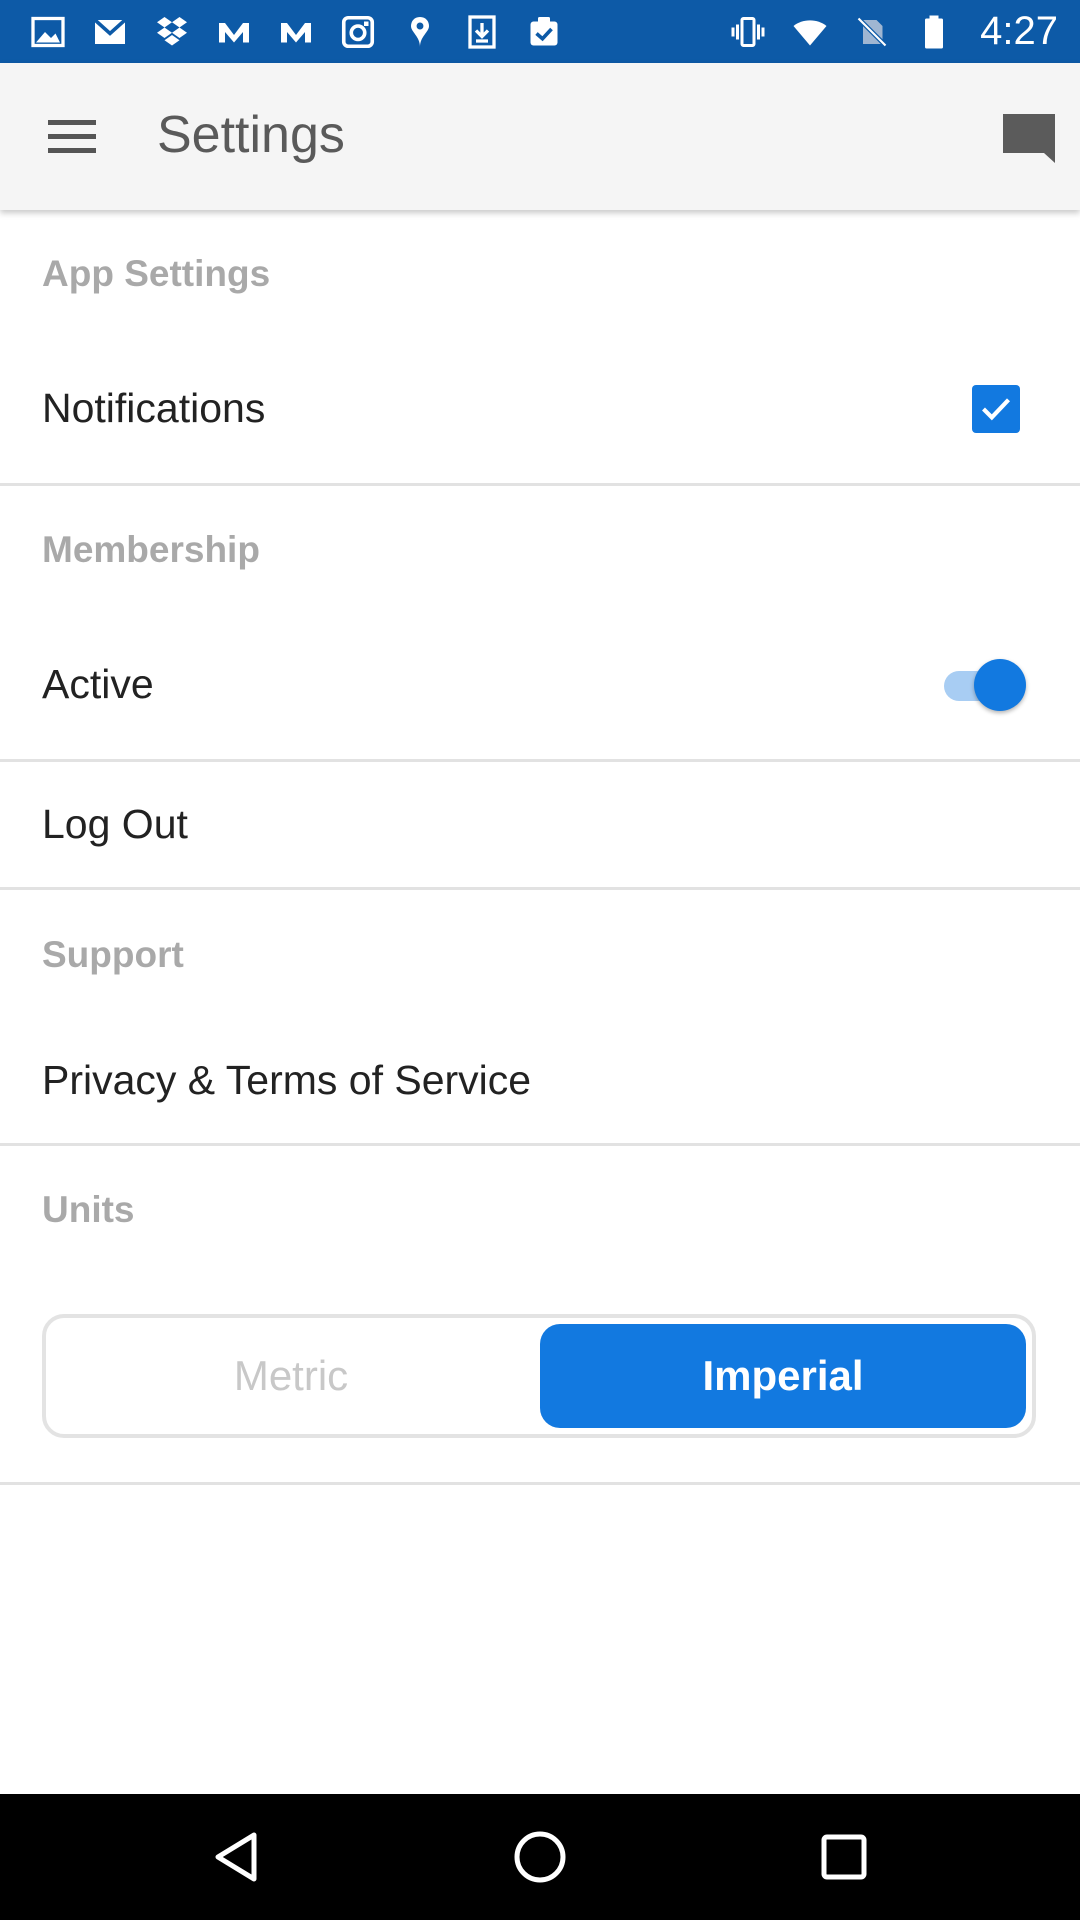 Image resolution: width=1080 pixels, height=1920 pixels. Describe the element at coordinates (934, 32) in the screenshot. I see `battery-icon` at that location.